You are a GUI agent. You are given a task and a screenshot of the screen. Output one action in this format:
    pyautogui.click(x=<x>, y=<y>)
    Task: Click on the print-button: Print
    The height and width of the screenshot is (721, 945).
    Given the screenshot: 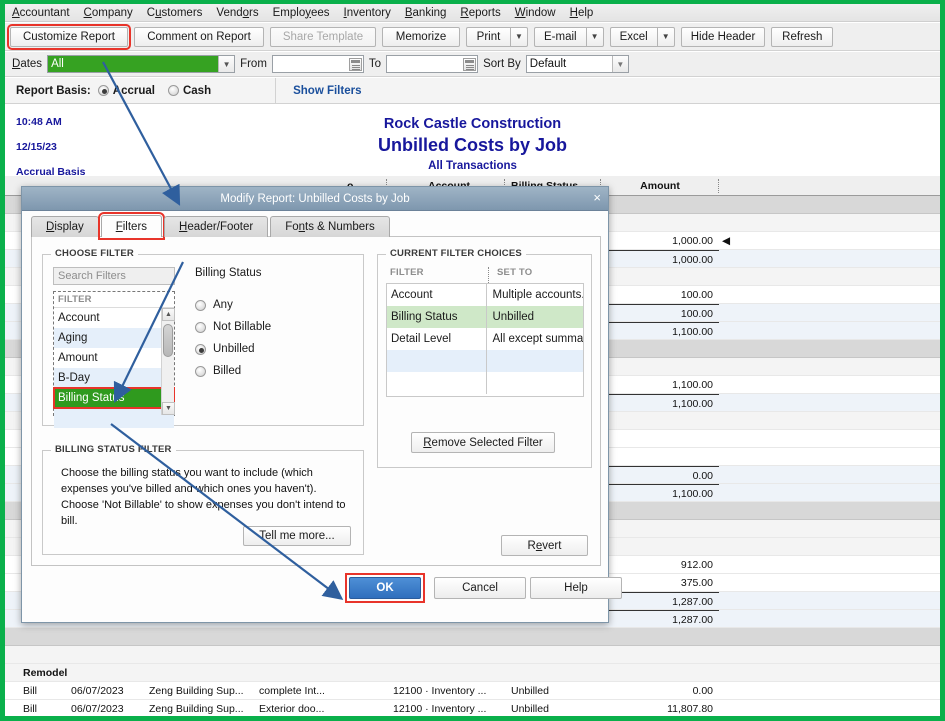 What is the action you would take?
    pyautogui.click(x=488, y=36)
    